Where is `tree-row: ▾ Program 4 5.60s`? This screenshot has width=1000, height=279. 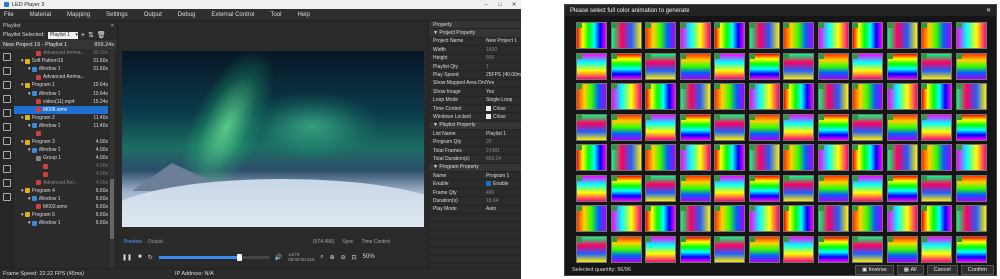
tree-row: ▾ Program 4 5.60s is located at coordinates (61, 191).